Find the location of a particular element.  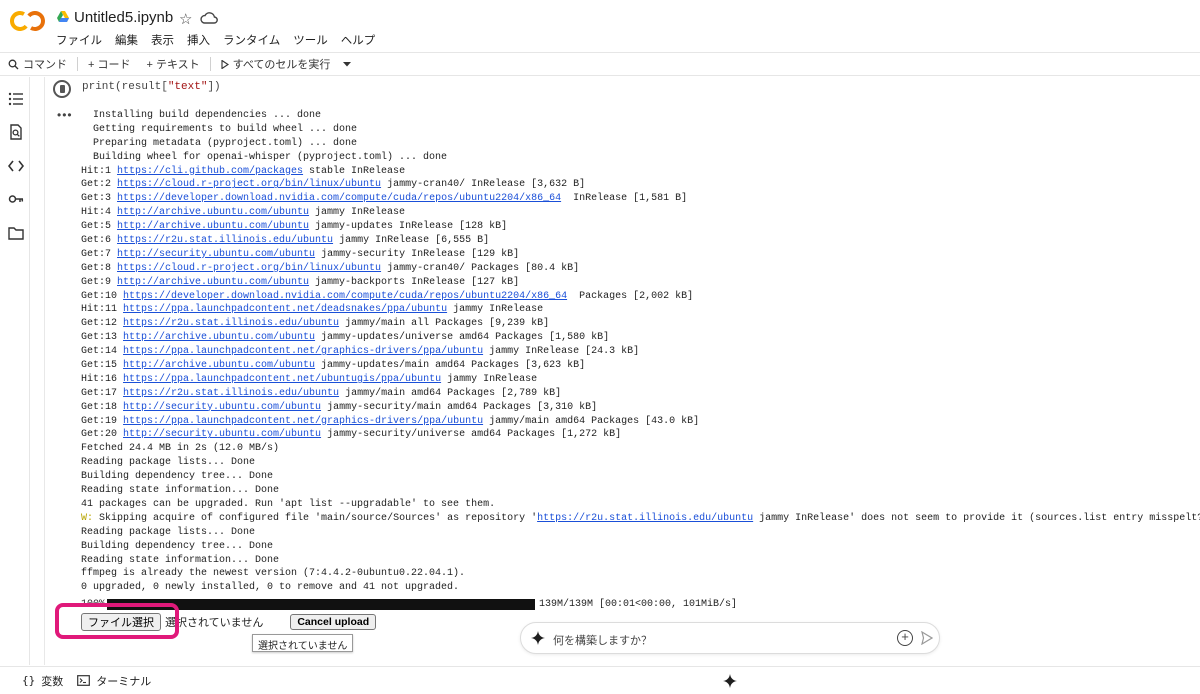

output-prefix: Get:14 is located at coordinates (102, 352).